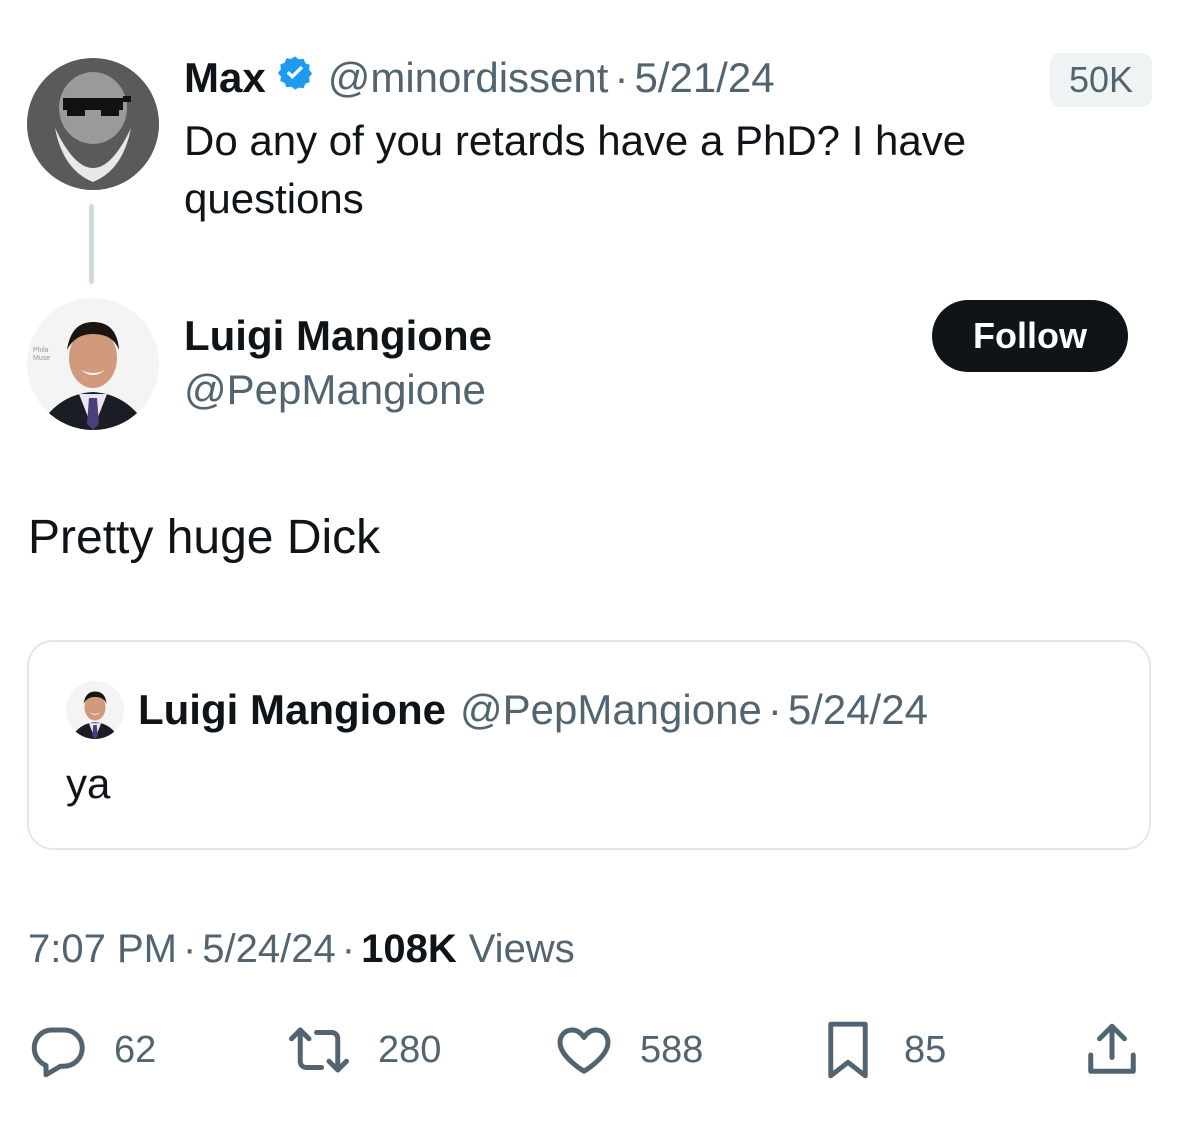  I want to click on quoted-text: ya, so click(88, 783).